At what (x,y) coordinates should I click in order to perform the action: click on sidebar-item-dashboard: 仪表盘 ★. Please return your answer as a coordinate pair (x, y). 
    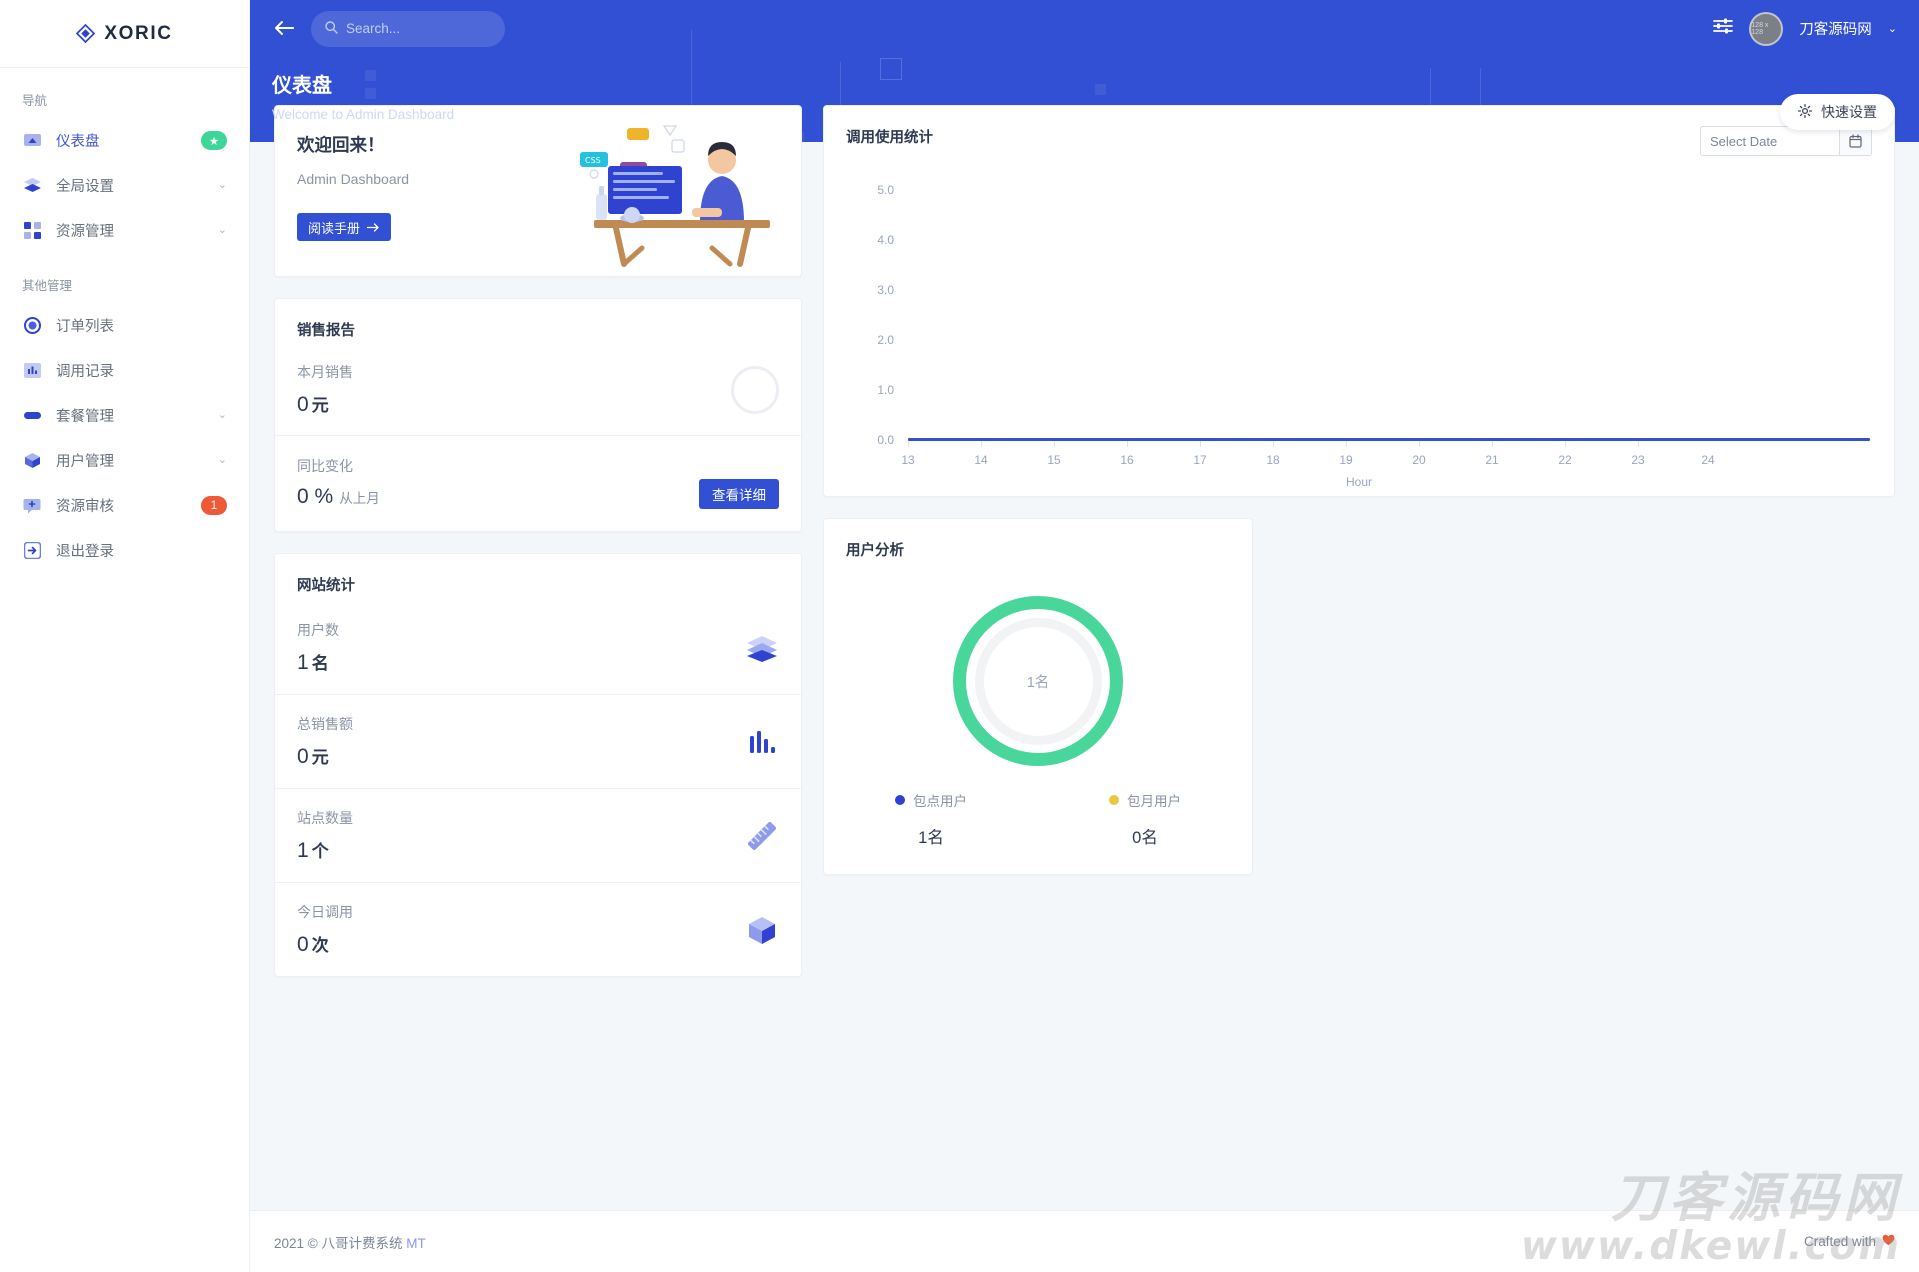
    Looking at the image, I should click on (124, 140).